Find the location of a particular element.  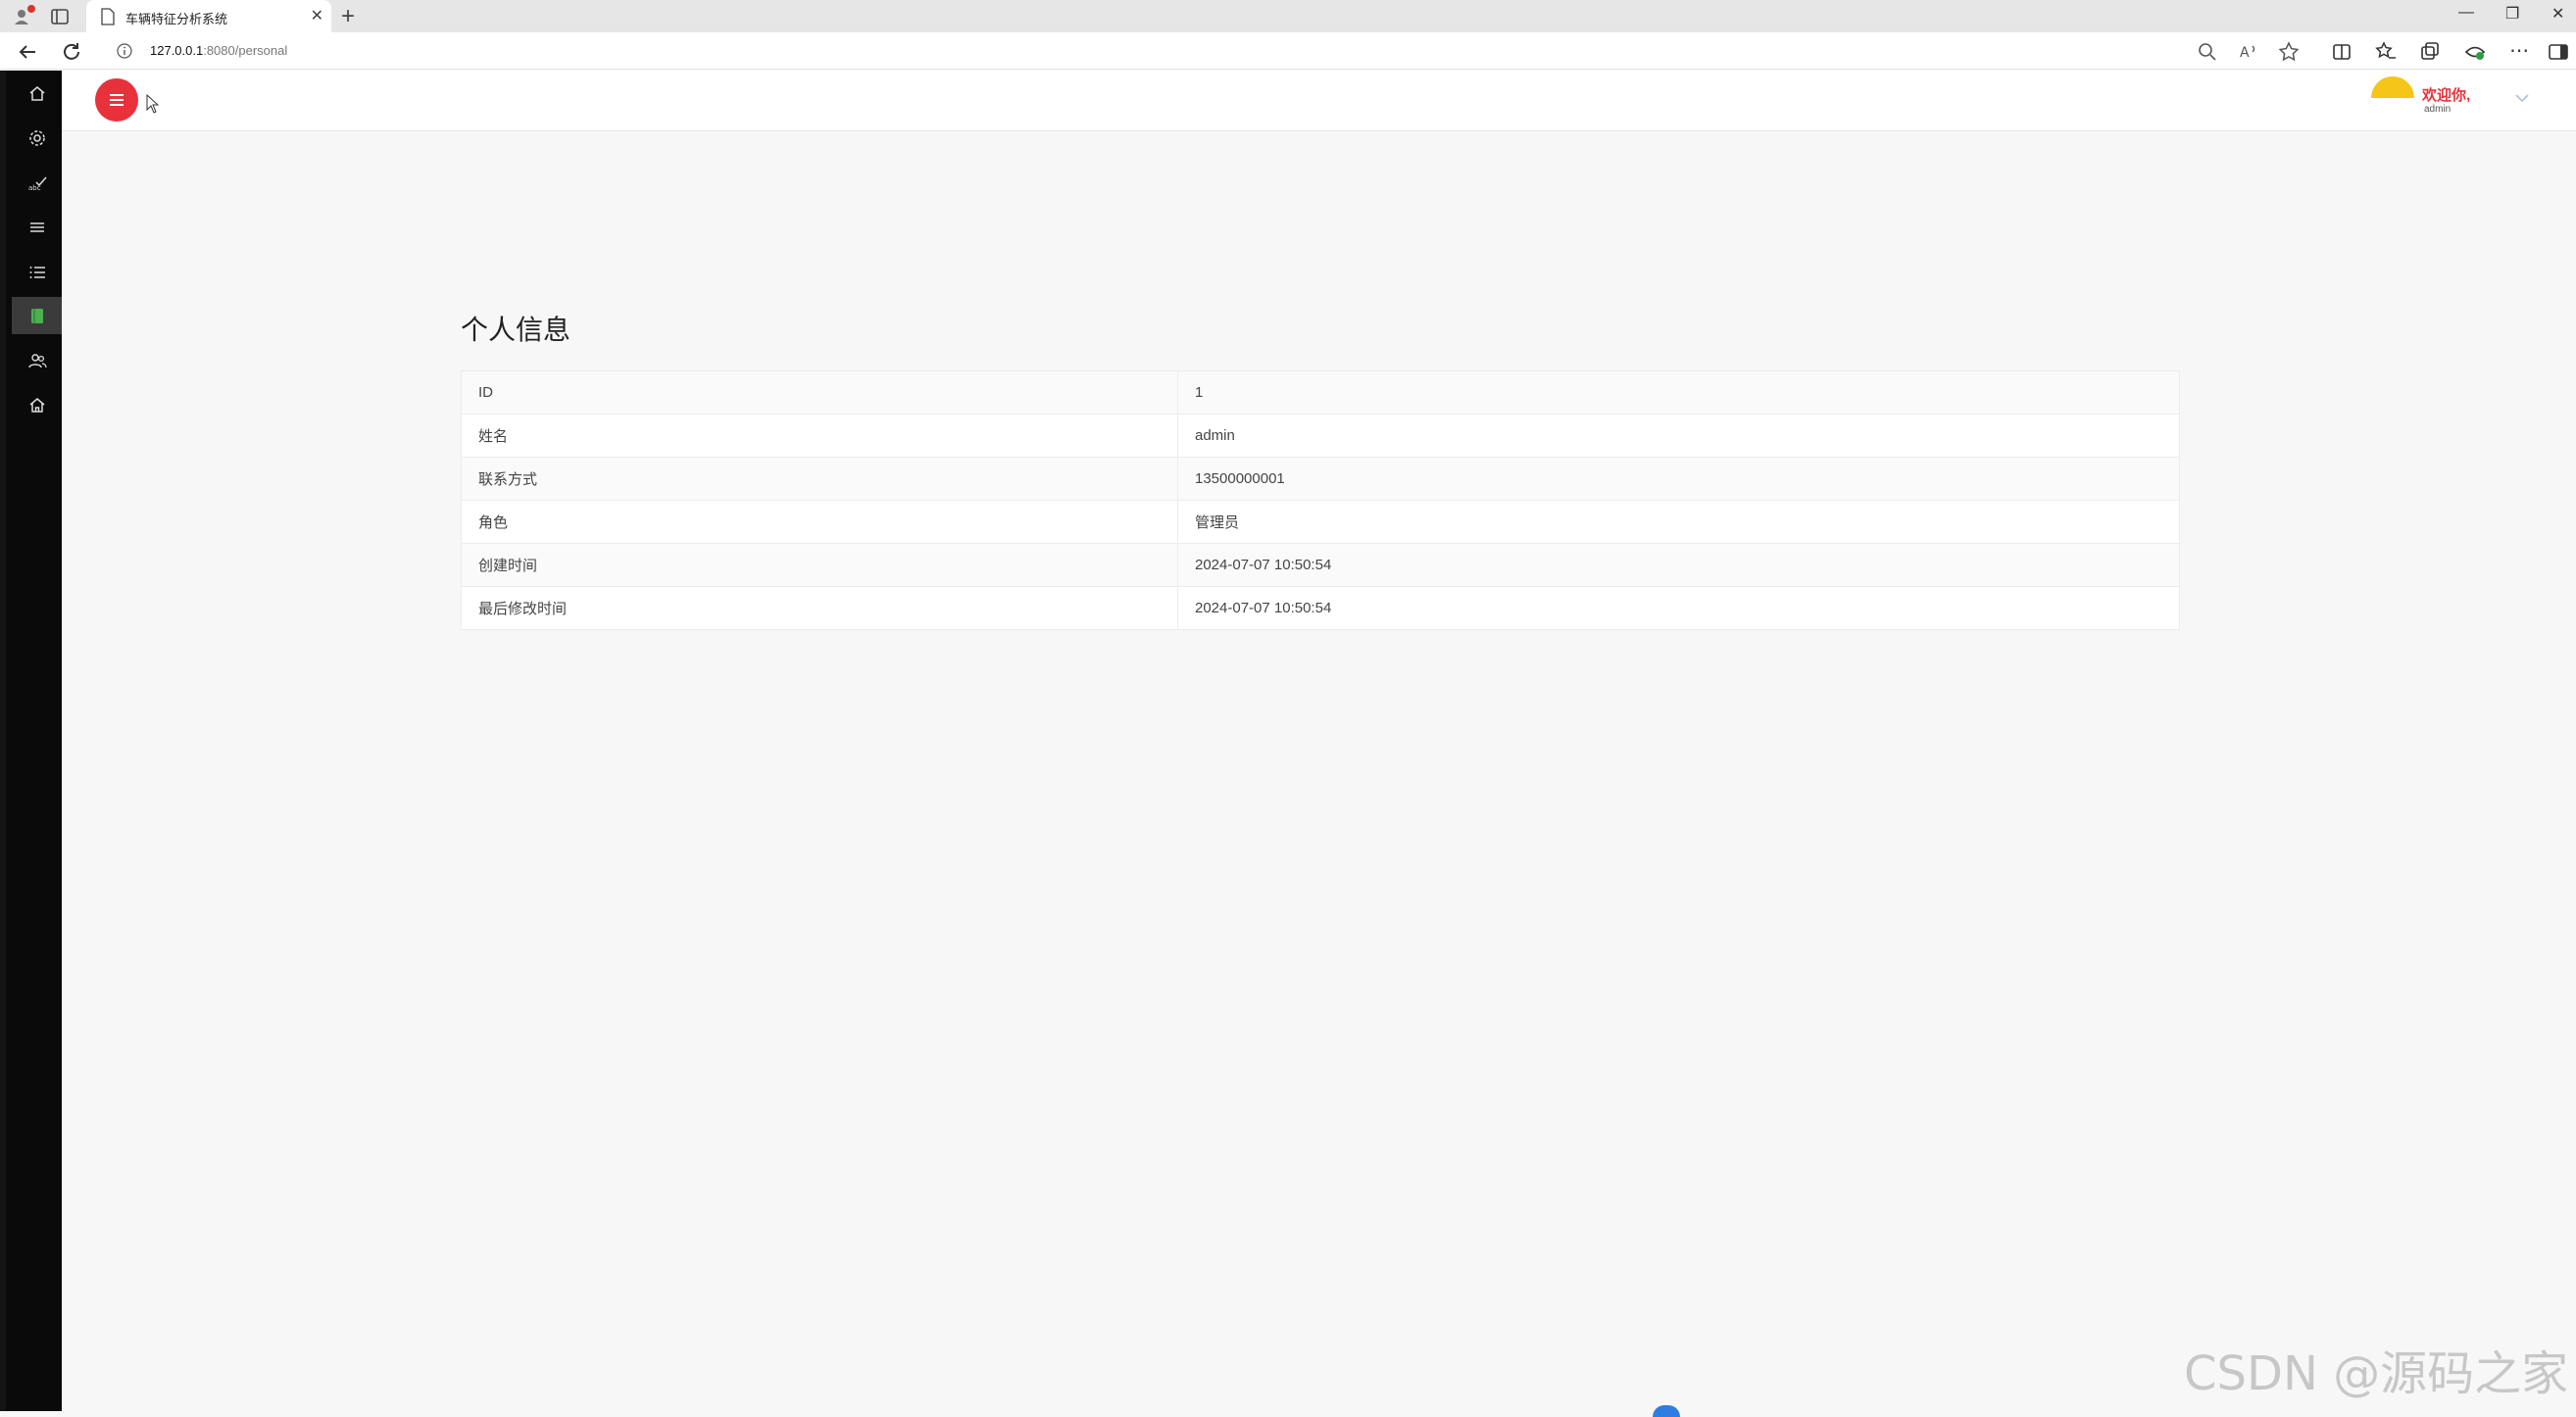

gear-icon is located at coordinates (36, 138).